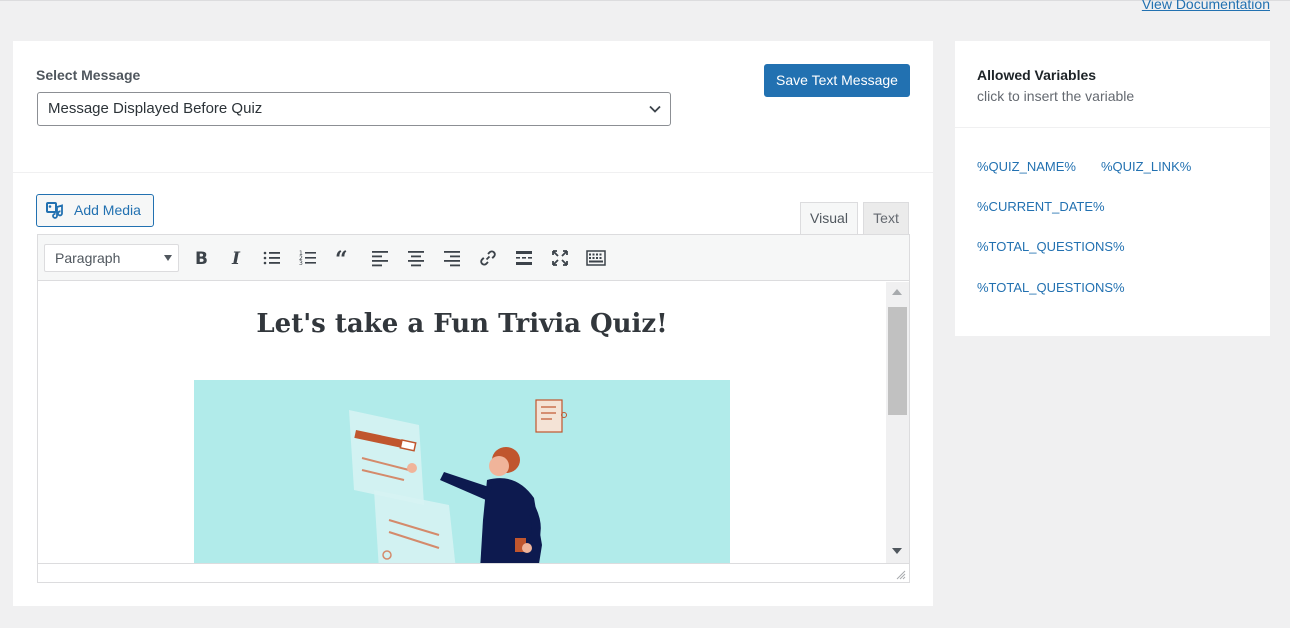  Describe the element at coordinates (897, 422) in the screenshot. I see `editor-scrollbar` at that location.